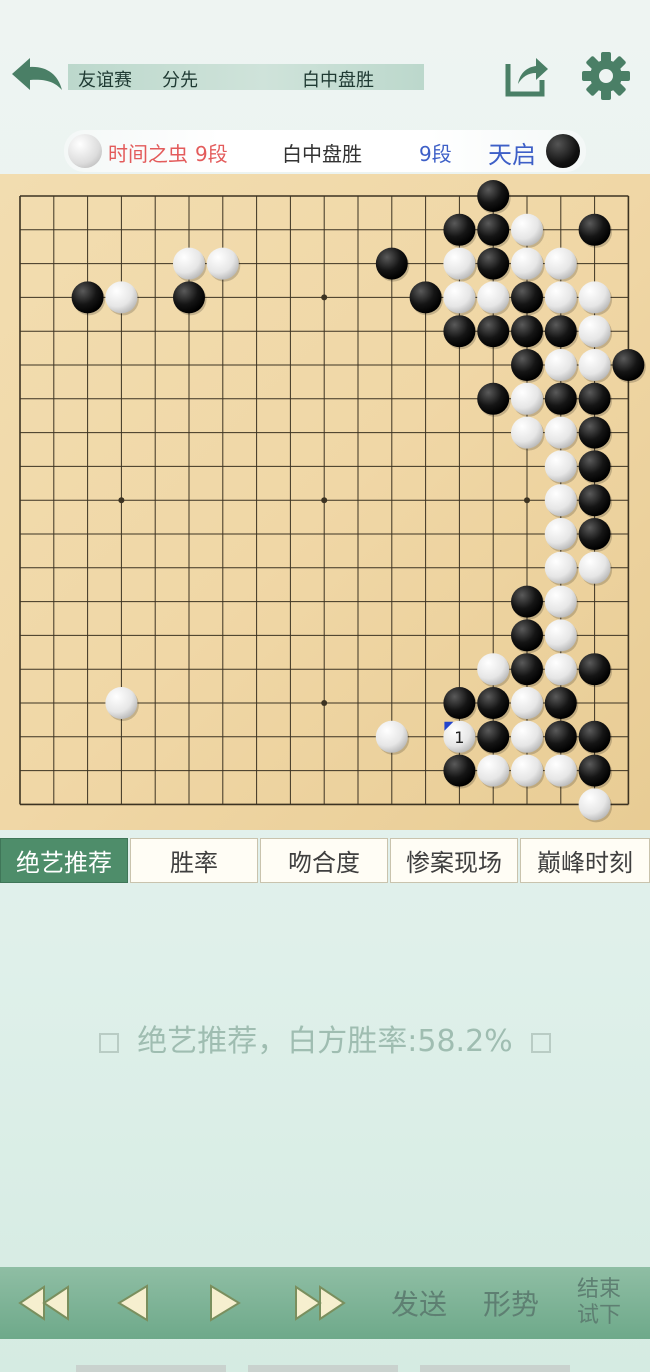 The image size is (650, 1372). What do you see at coordinates (109, 1042) in the screenshot?
I see `ornament-left-icon` at bounding box center [109, 1042].